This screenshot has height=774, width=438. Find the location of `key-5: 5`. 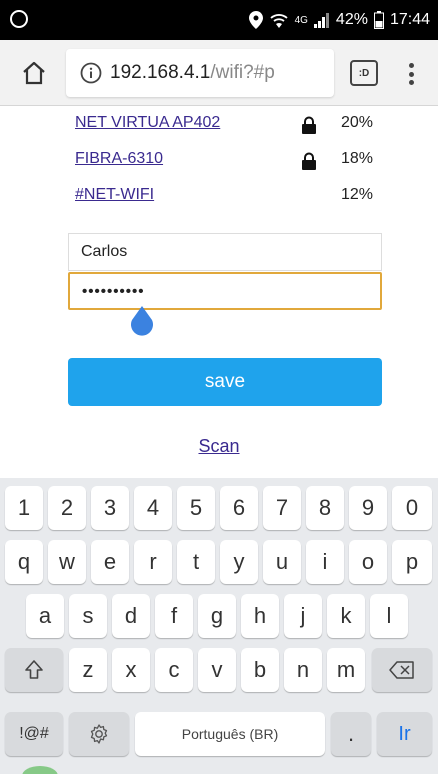

key-5: 5 is located at coordinates (196, 508).